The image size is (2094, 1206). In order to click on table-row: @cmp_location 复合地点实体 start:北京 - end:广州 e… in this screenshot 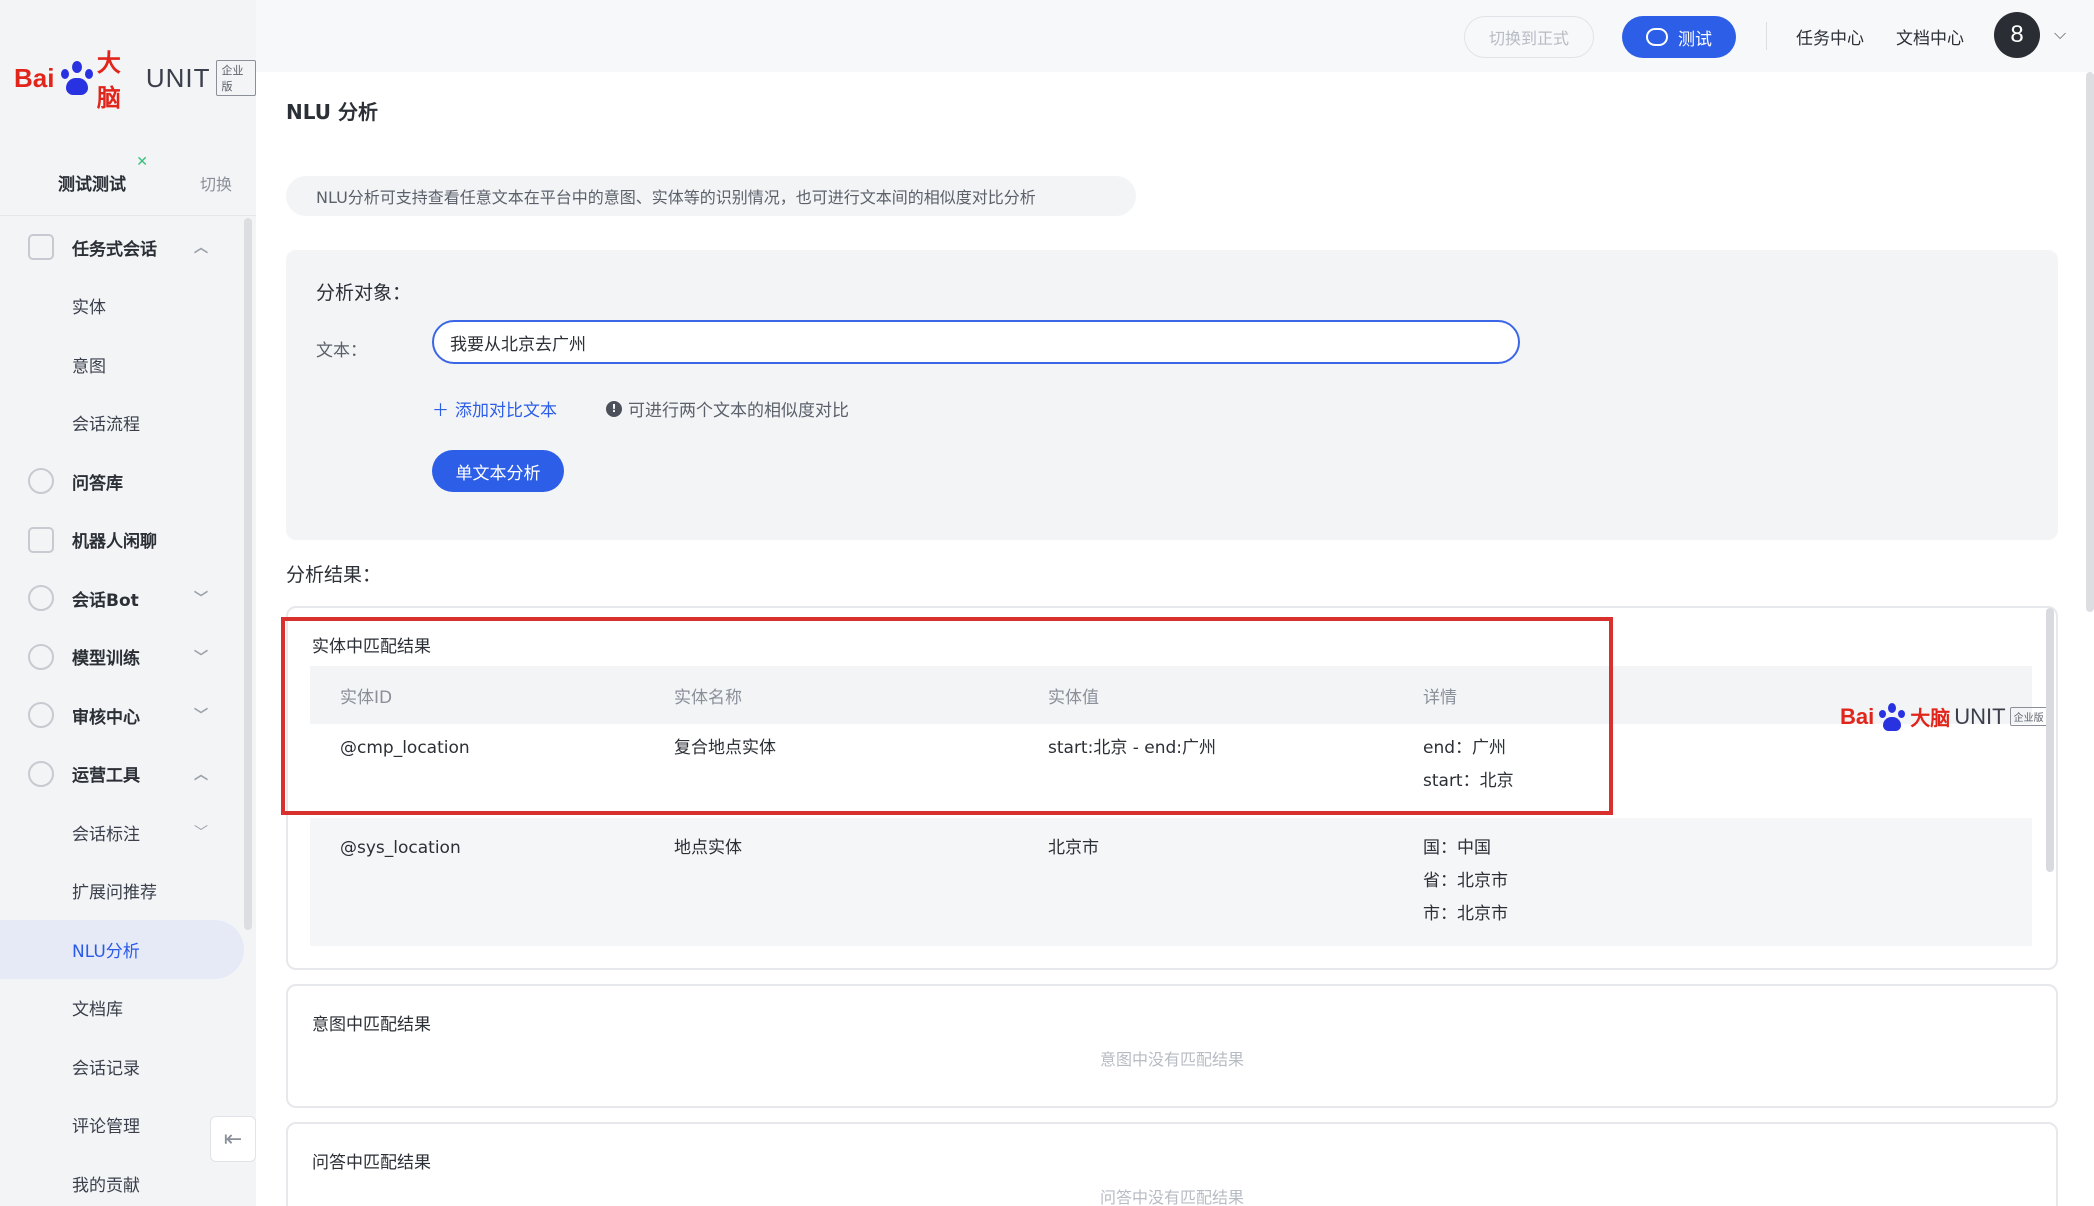, I will do `click(1171, 771)`.